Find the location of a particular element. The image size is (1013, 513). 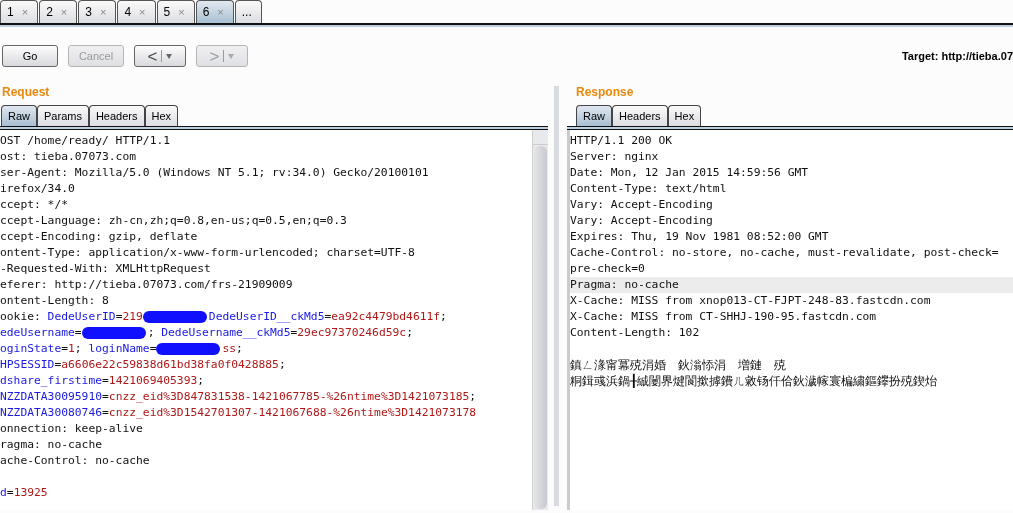

code-line: Cache-Control: no-store, no-cache, must-revalidate, post-check= is located at coordinates (785, 253).